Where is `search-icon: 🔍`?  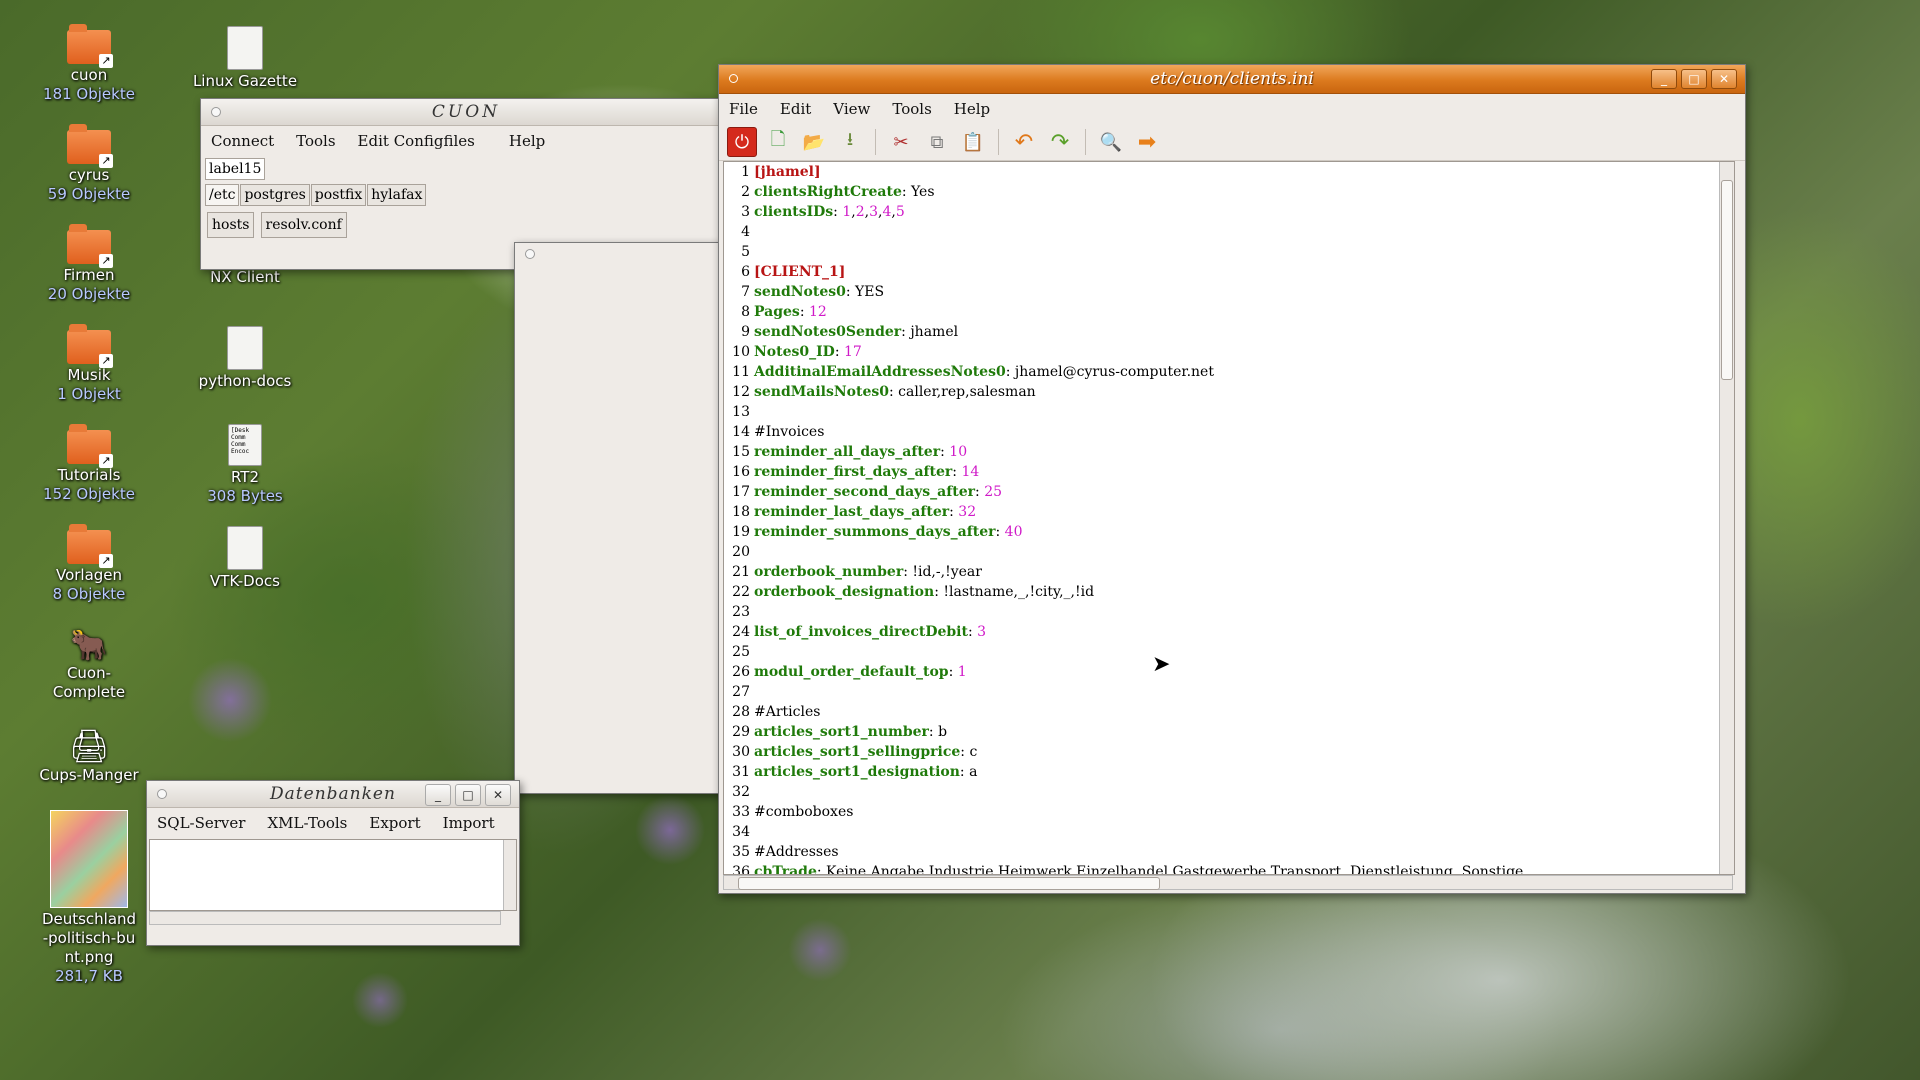
search-icon: 🔍 is located at coordinates (1111, 142).